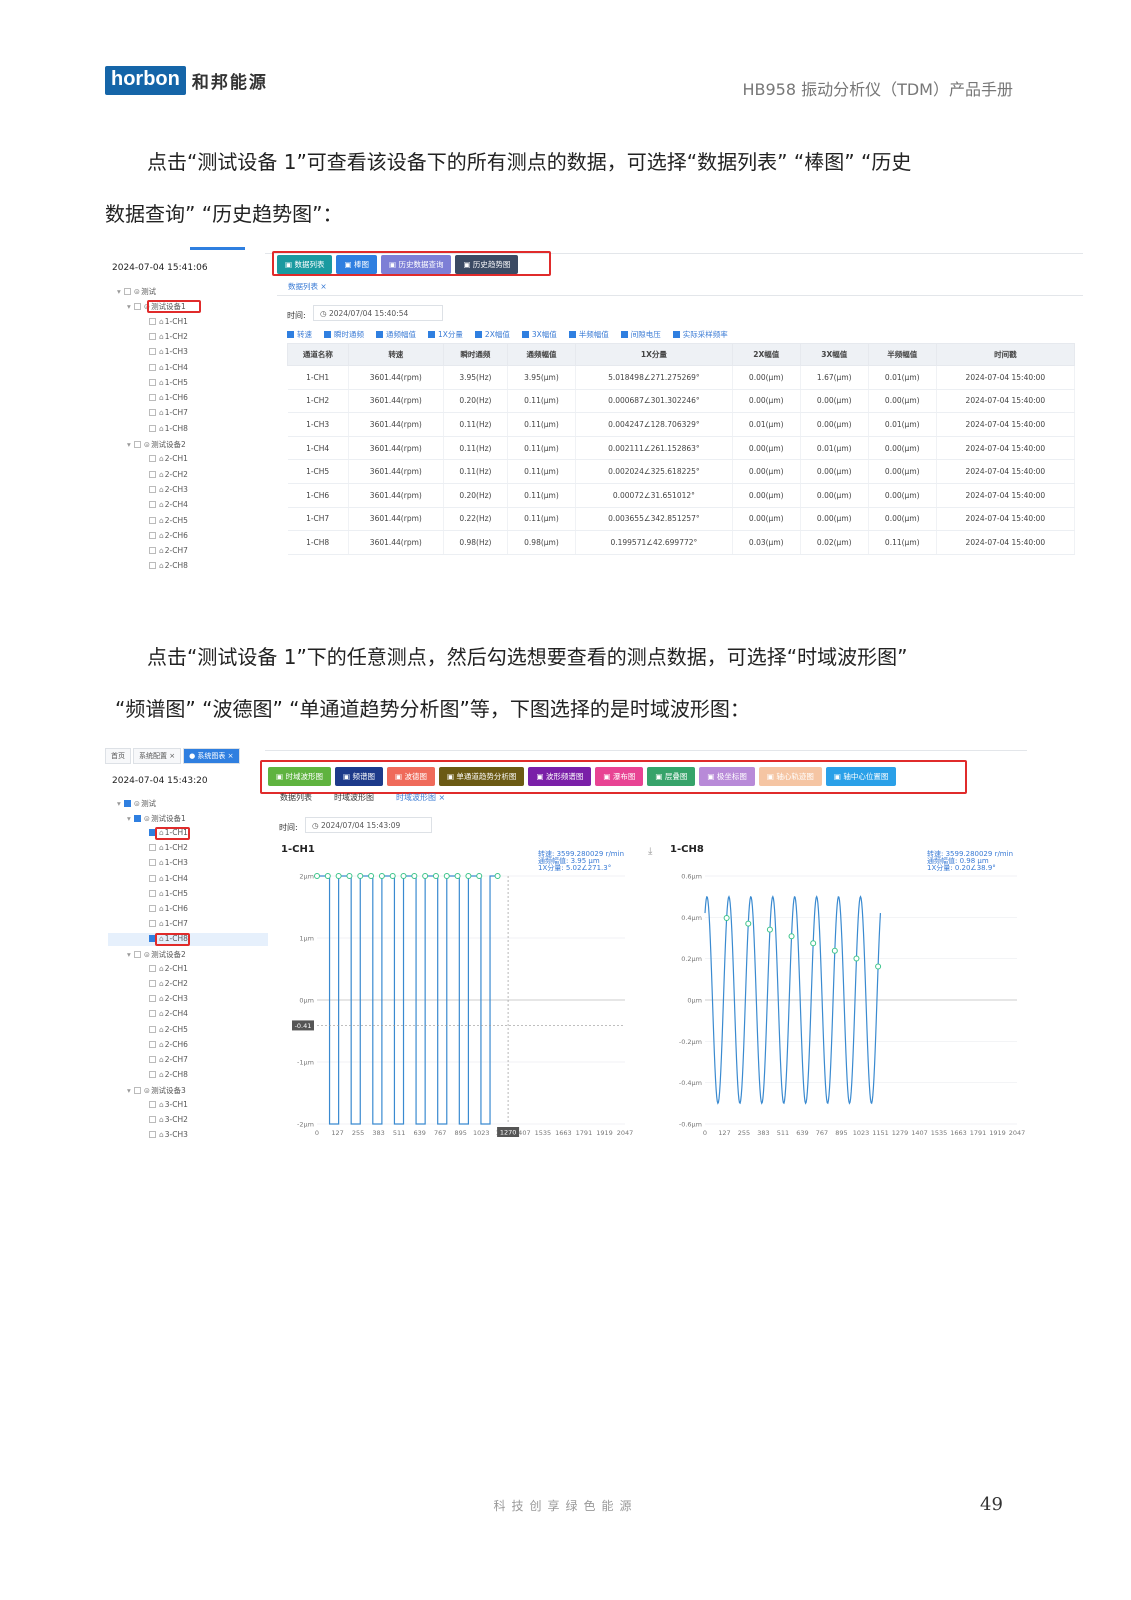  I want to click on tree-node: ⌂ 1-CH5, so click(168, 382).